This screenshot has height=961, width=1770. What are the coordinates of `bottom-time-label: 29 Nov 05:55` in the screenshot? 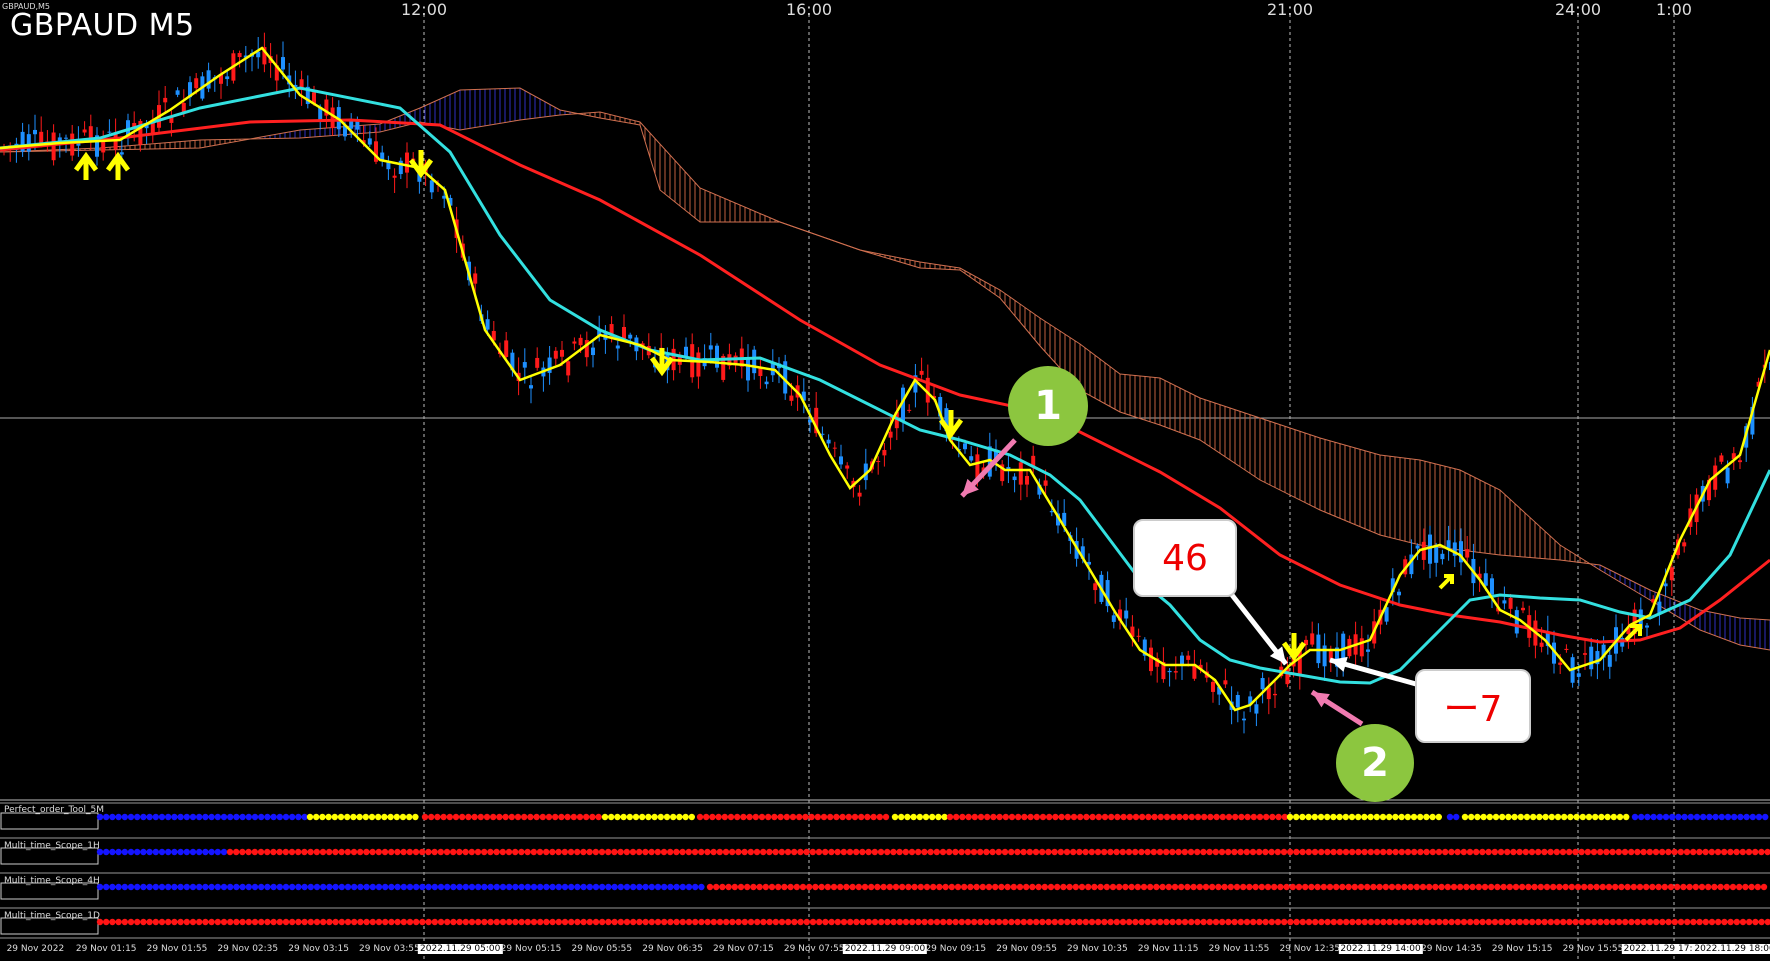 It's located at (602, 949).